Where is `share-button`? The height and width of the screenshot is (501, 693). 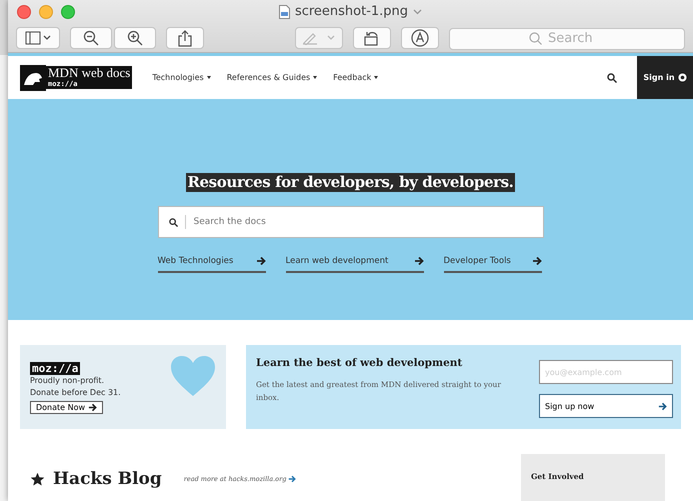
share-button is located at coordinates (185, 38).